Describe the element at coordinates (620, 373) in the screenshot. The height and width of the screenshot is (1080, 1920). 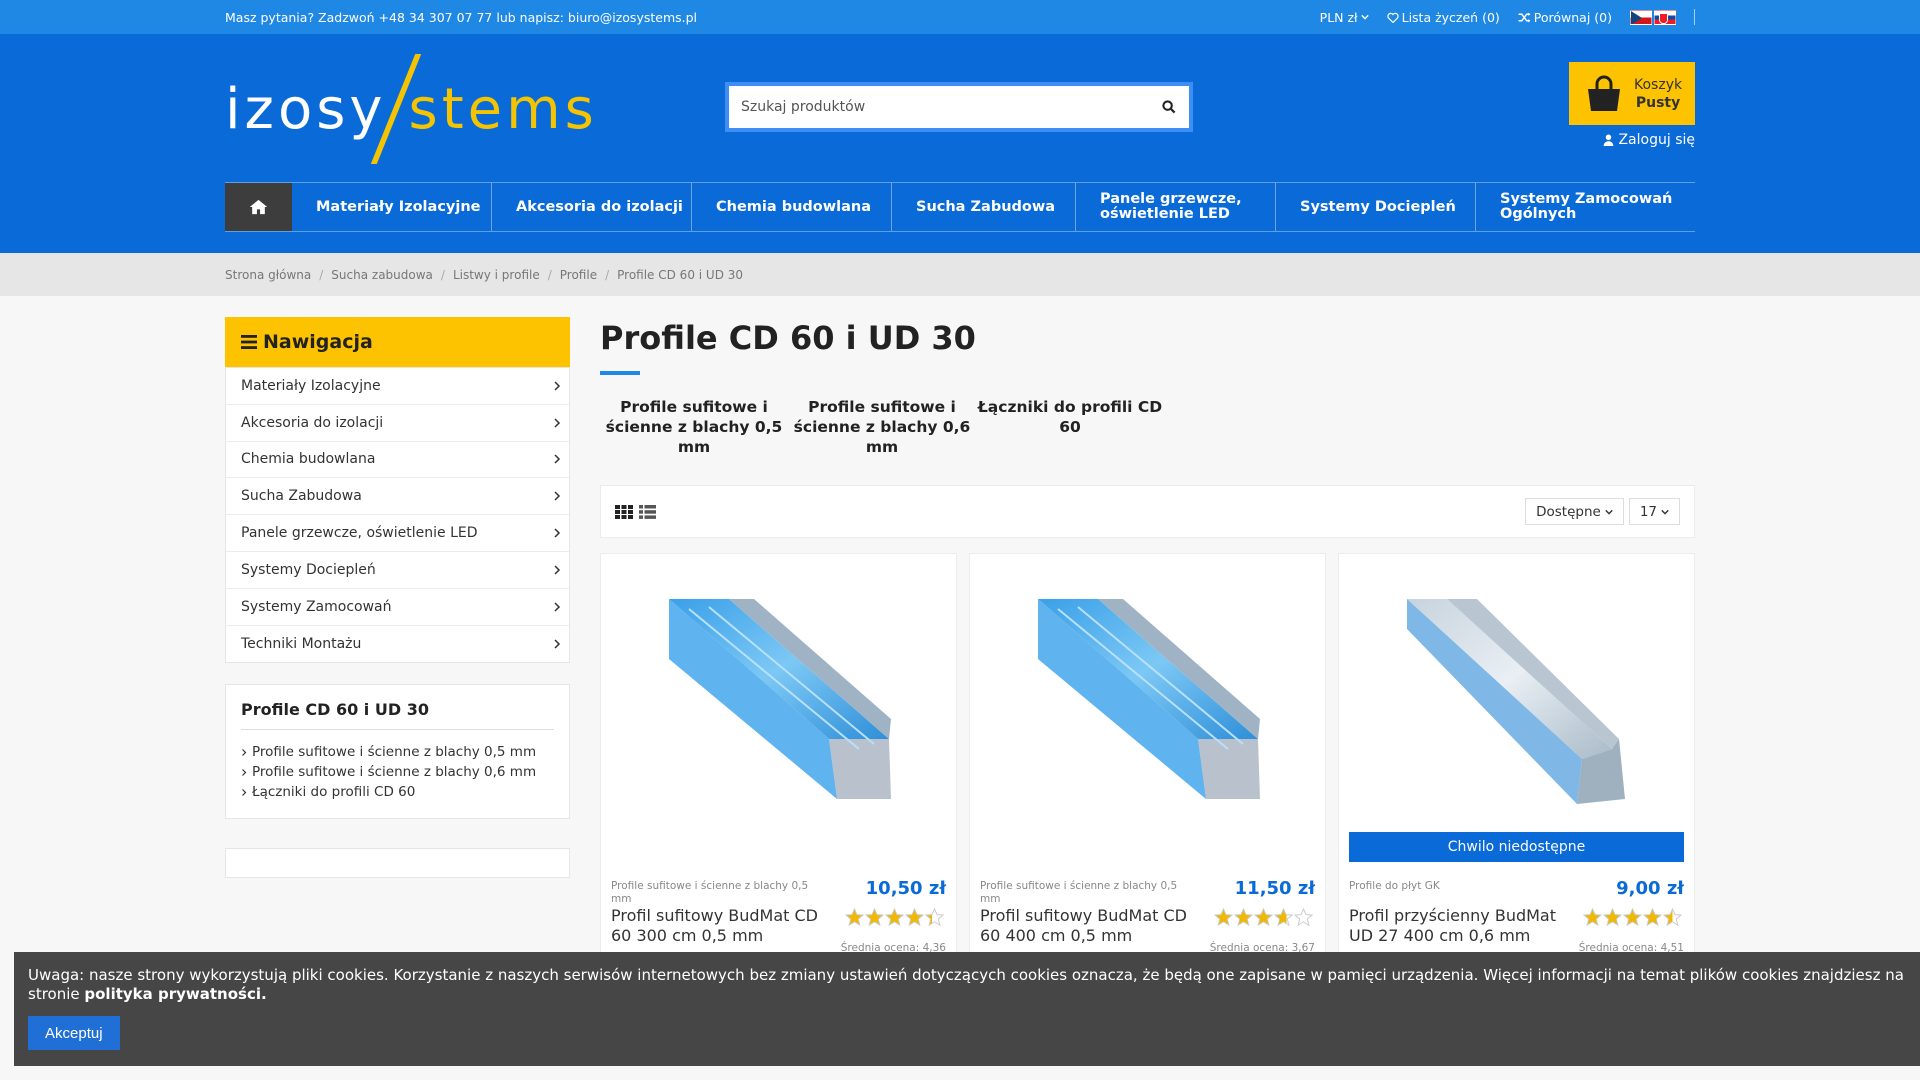
I see `title-underline` at that location.